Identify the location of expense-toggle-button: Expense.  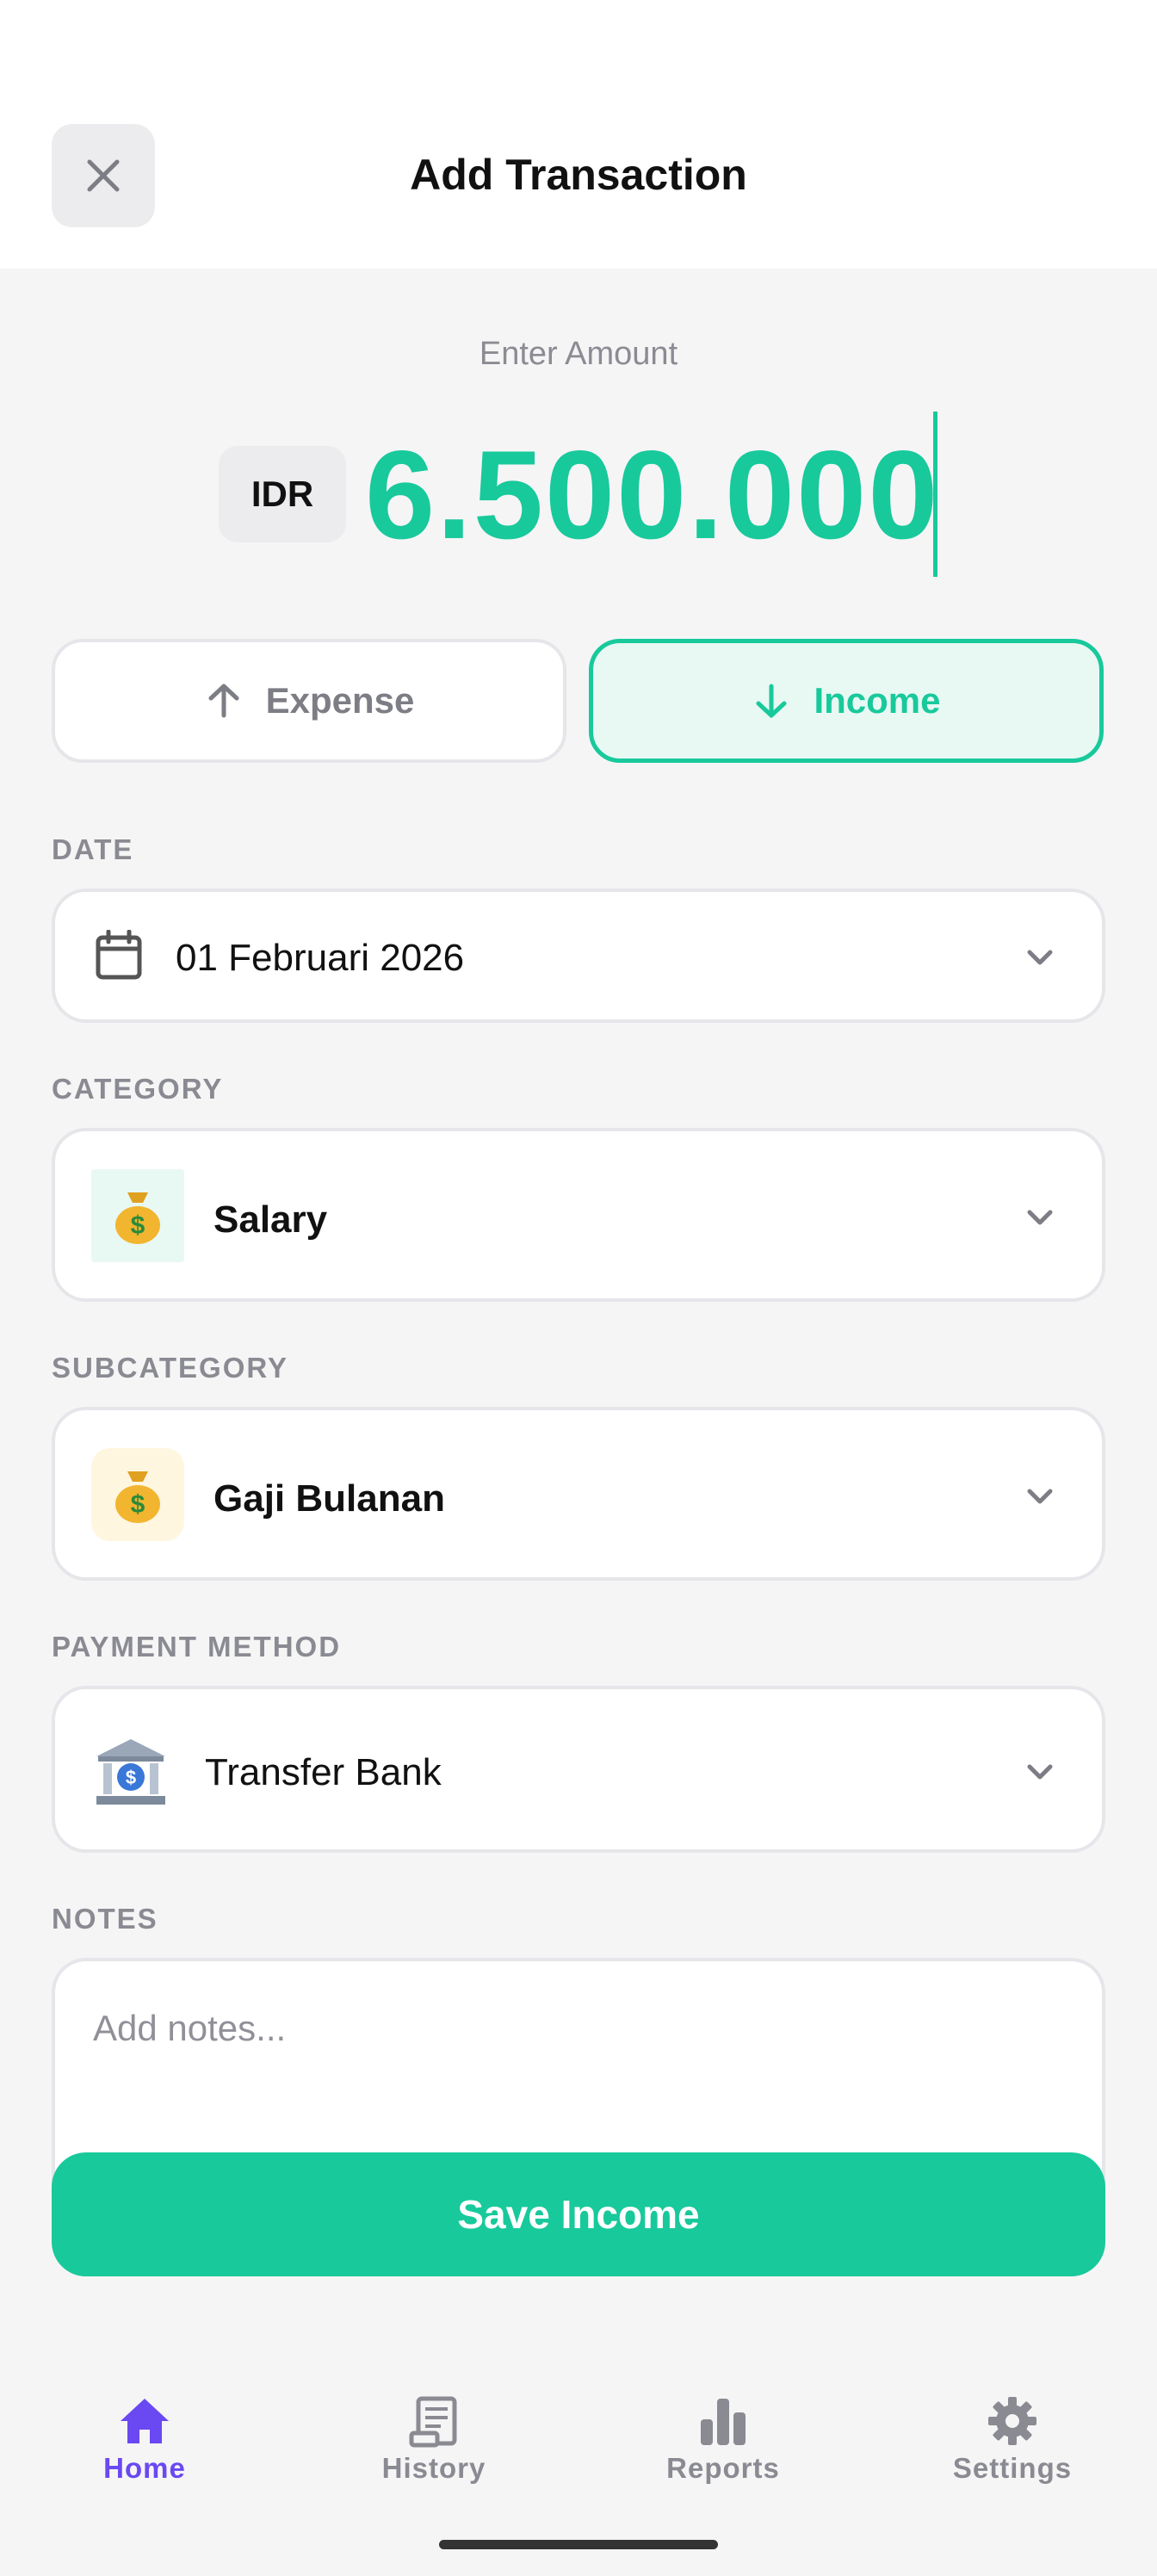
(309, 701).